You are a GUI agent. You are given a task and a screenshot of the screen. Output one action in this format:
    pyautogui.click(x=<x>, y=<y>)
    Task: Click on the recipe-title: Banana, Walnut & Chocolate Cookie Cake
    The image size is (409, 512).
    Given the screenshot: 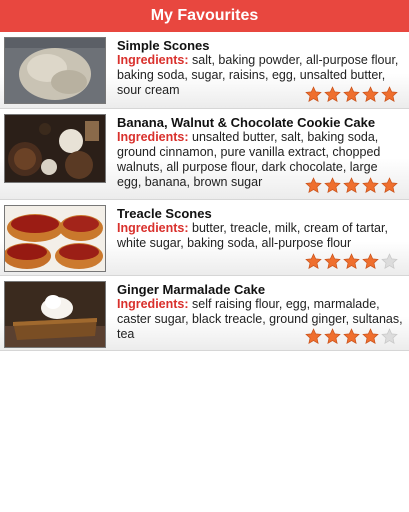 What is the action you would take?
    pyautogui.click(x=246, y=122)
    